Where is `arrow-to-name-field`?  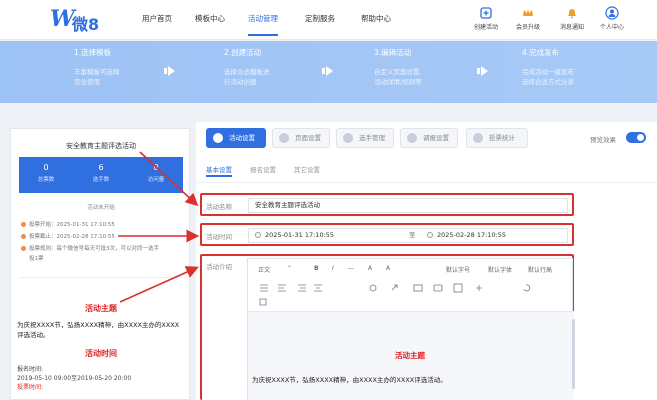 arrow-to-name-field is located at coordinates (169, 179).